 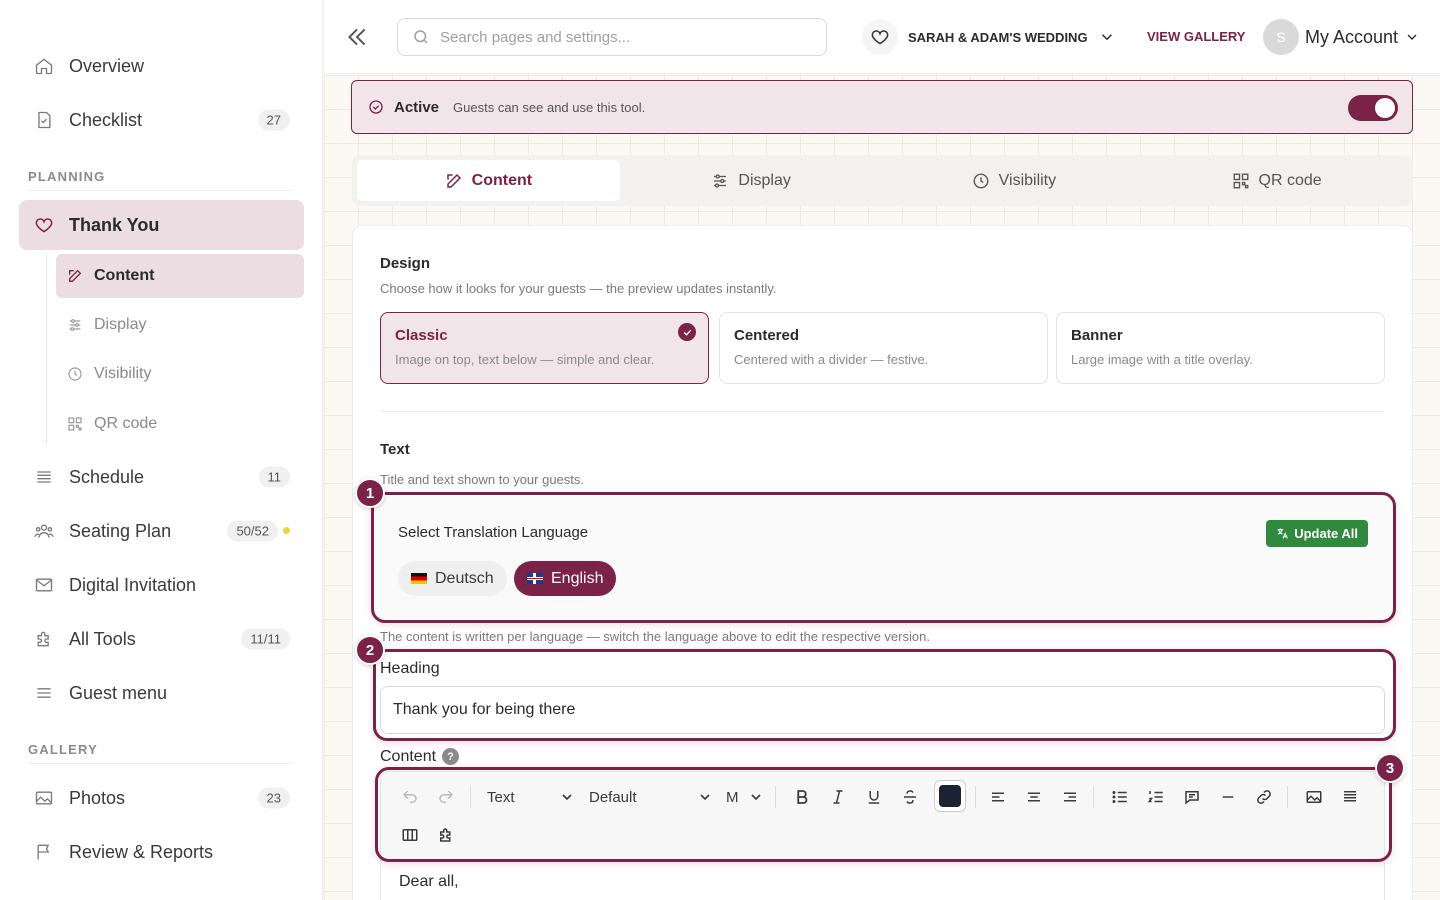 I want to click on content-label: Content?, so click(x=420, y=757).